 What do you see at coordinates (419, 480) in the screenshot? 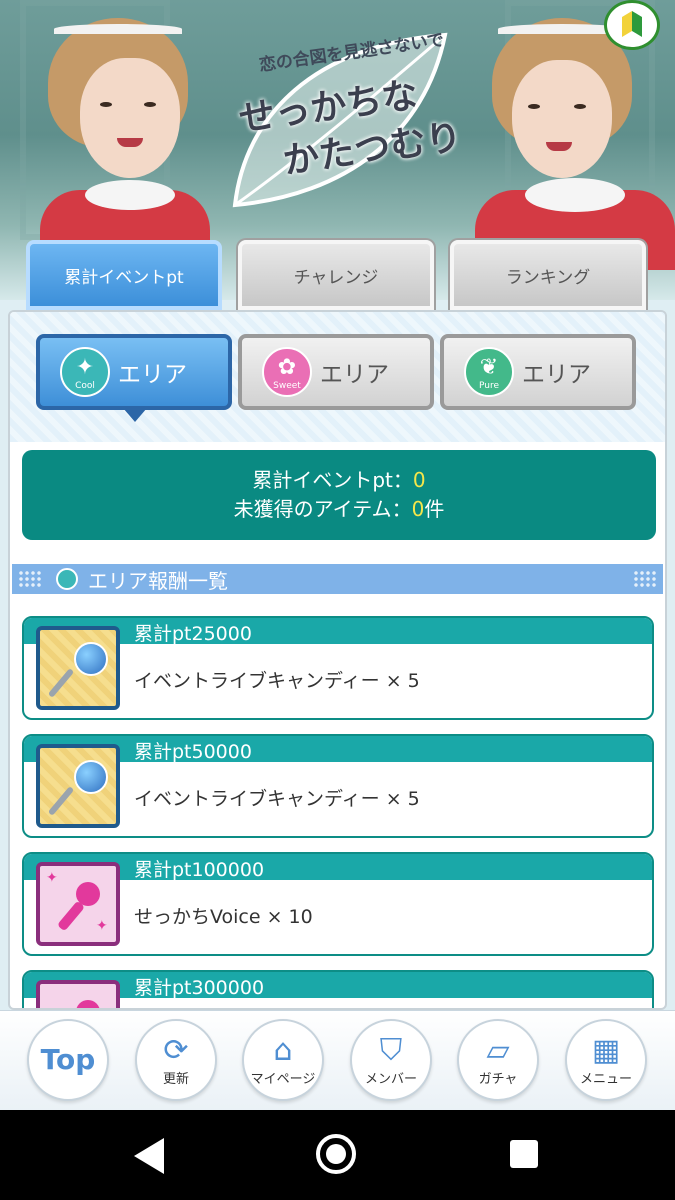
I see `cumulative-pt-value: 0` at bounding box center [419, 480].